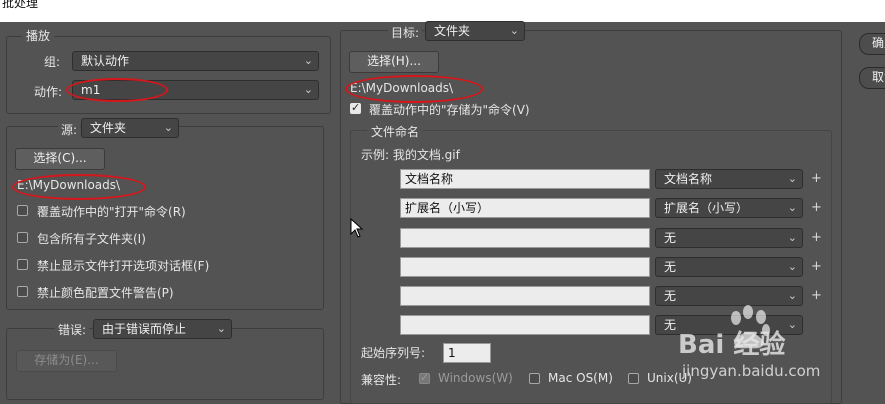 The height and width of the screenshot is (404, 885). What do you see at coordinates (452, 31) in the screenshot?
I see `destination-select-value: 文件夹` at bounding box center [452, 31].